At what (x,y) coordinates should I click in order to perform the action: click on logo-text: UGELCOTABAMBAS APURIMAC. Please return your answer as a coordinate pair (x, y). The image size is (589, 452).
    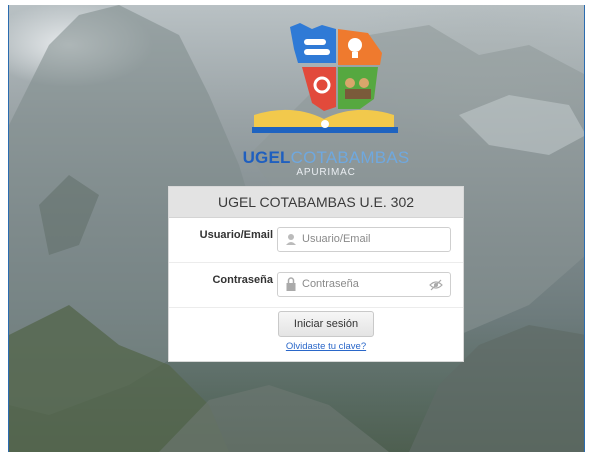
    Looking at the image, I should click on (326, 163).